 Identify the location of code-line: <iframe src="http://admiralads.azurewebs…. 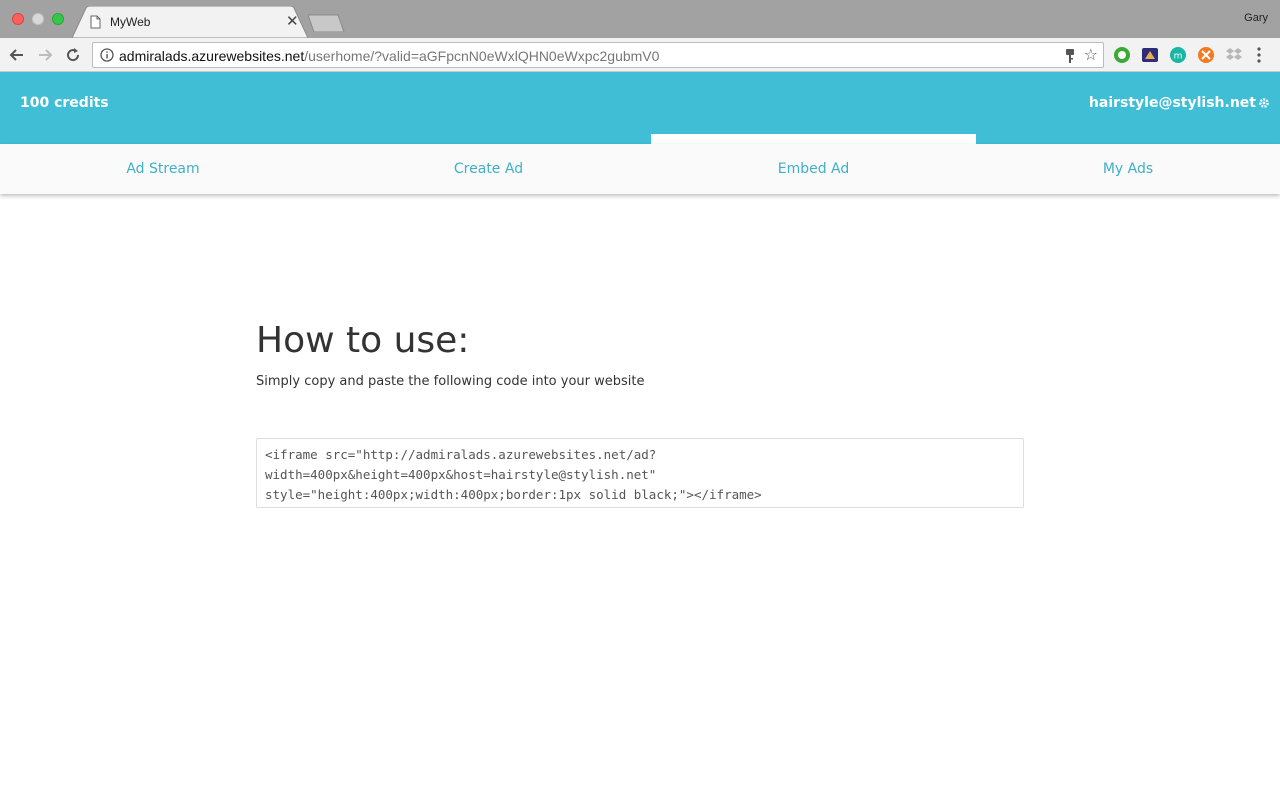
(461, 454).